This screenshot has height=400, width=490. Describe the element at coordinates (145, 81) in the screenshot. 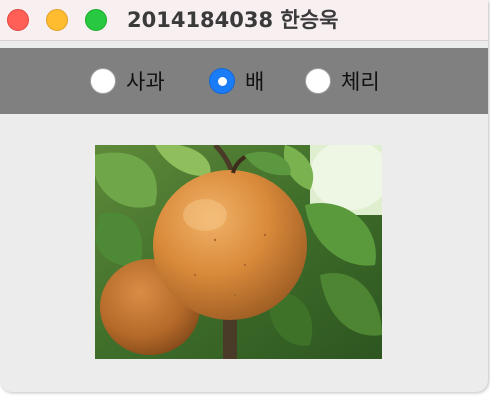

I see `radio-label-apple: 사과` at that location.